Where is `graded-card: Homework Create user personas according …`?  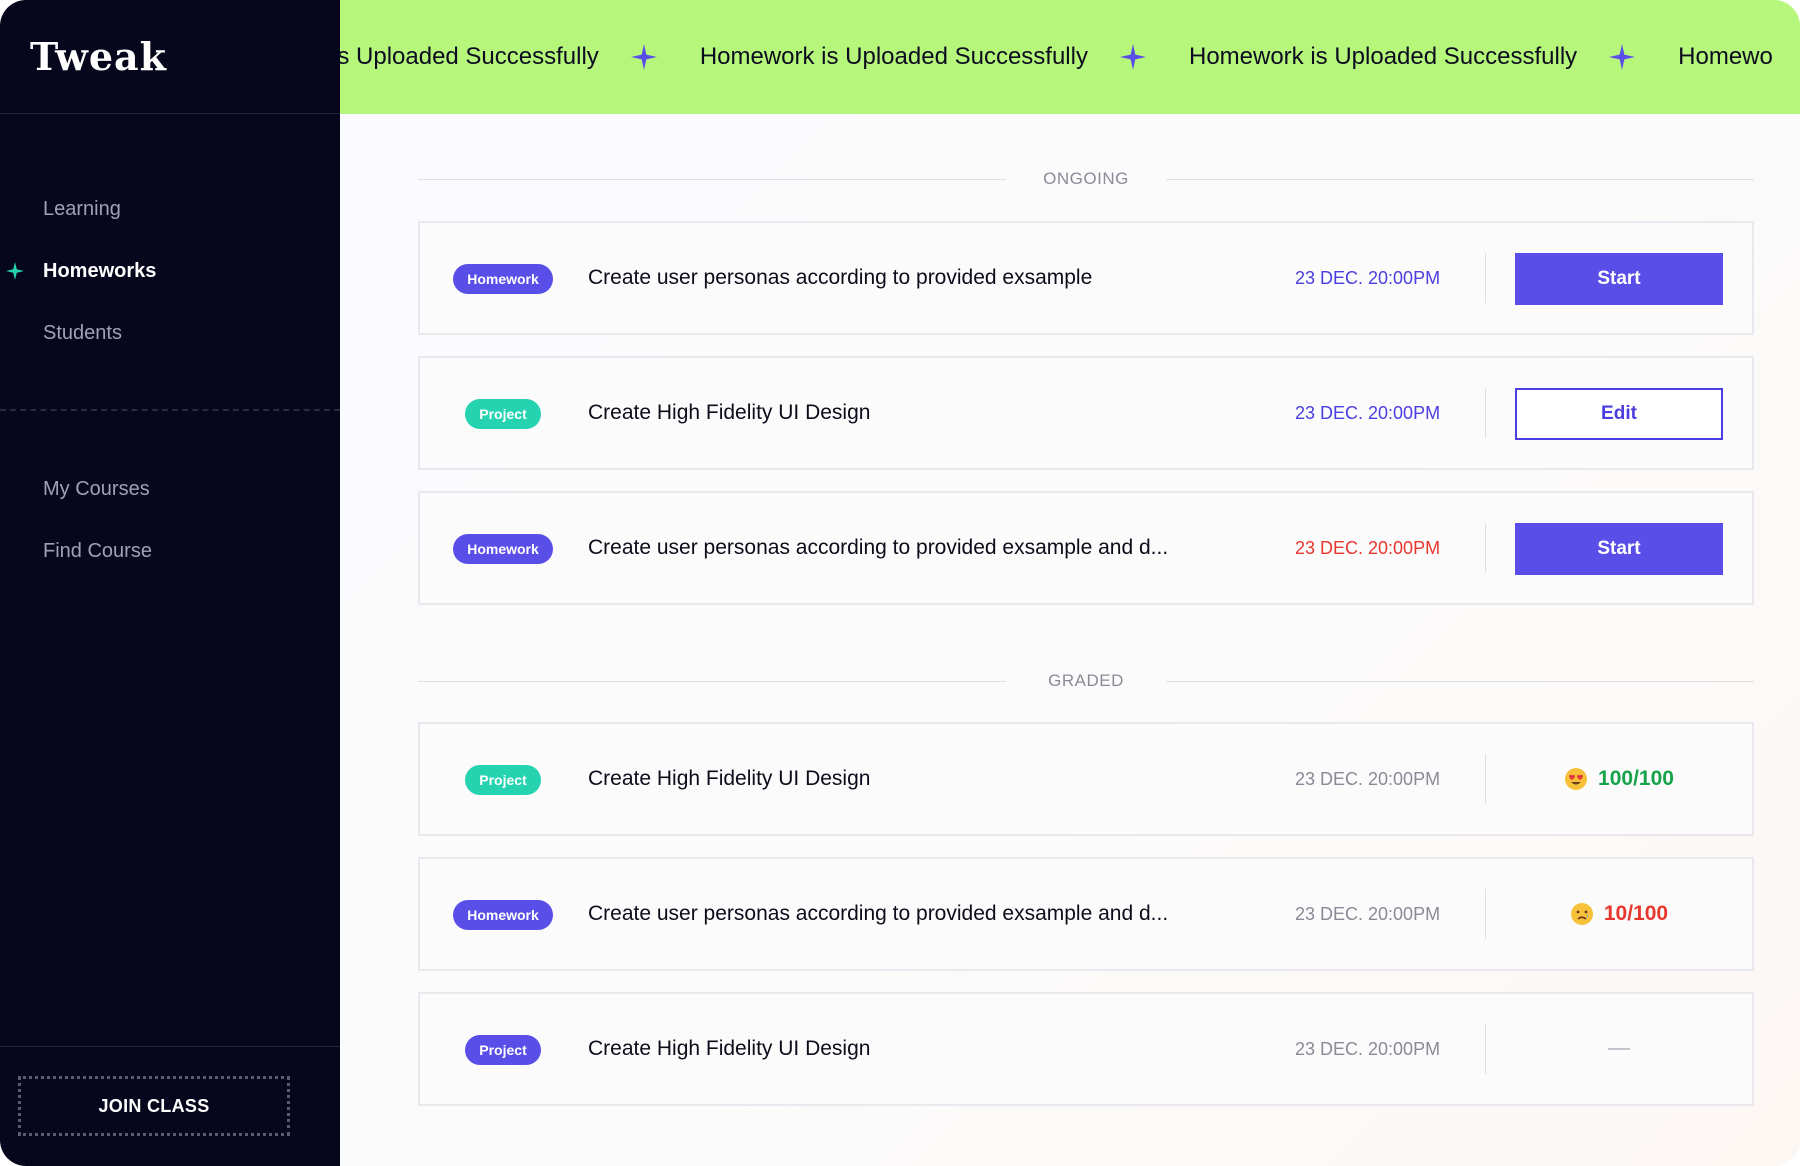 graded-card: Homework Create user personas according … is located at coordinates (1086, 914).